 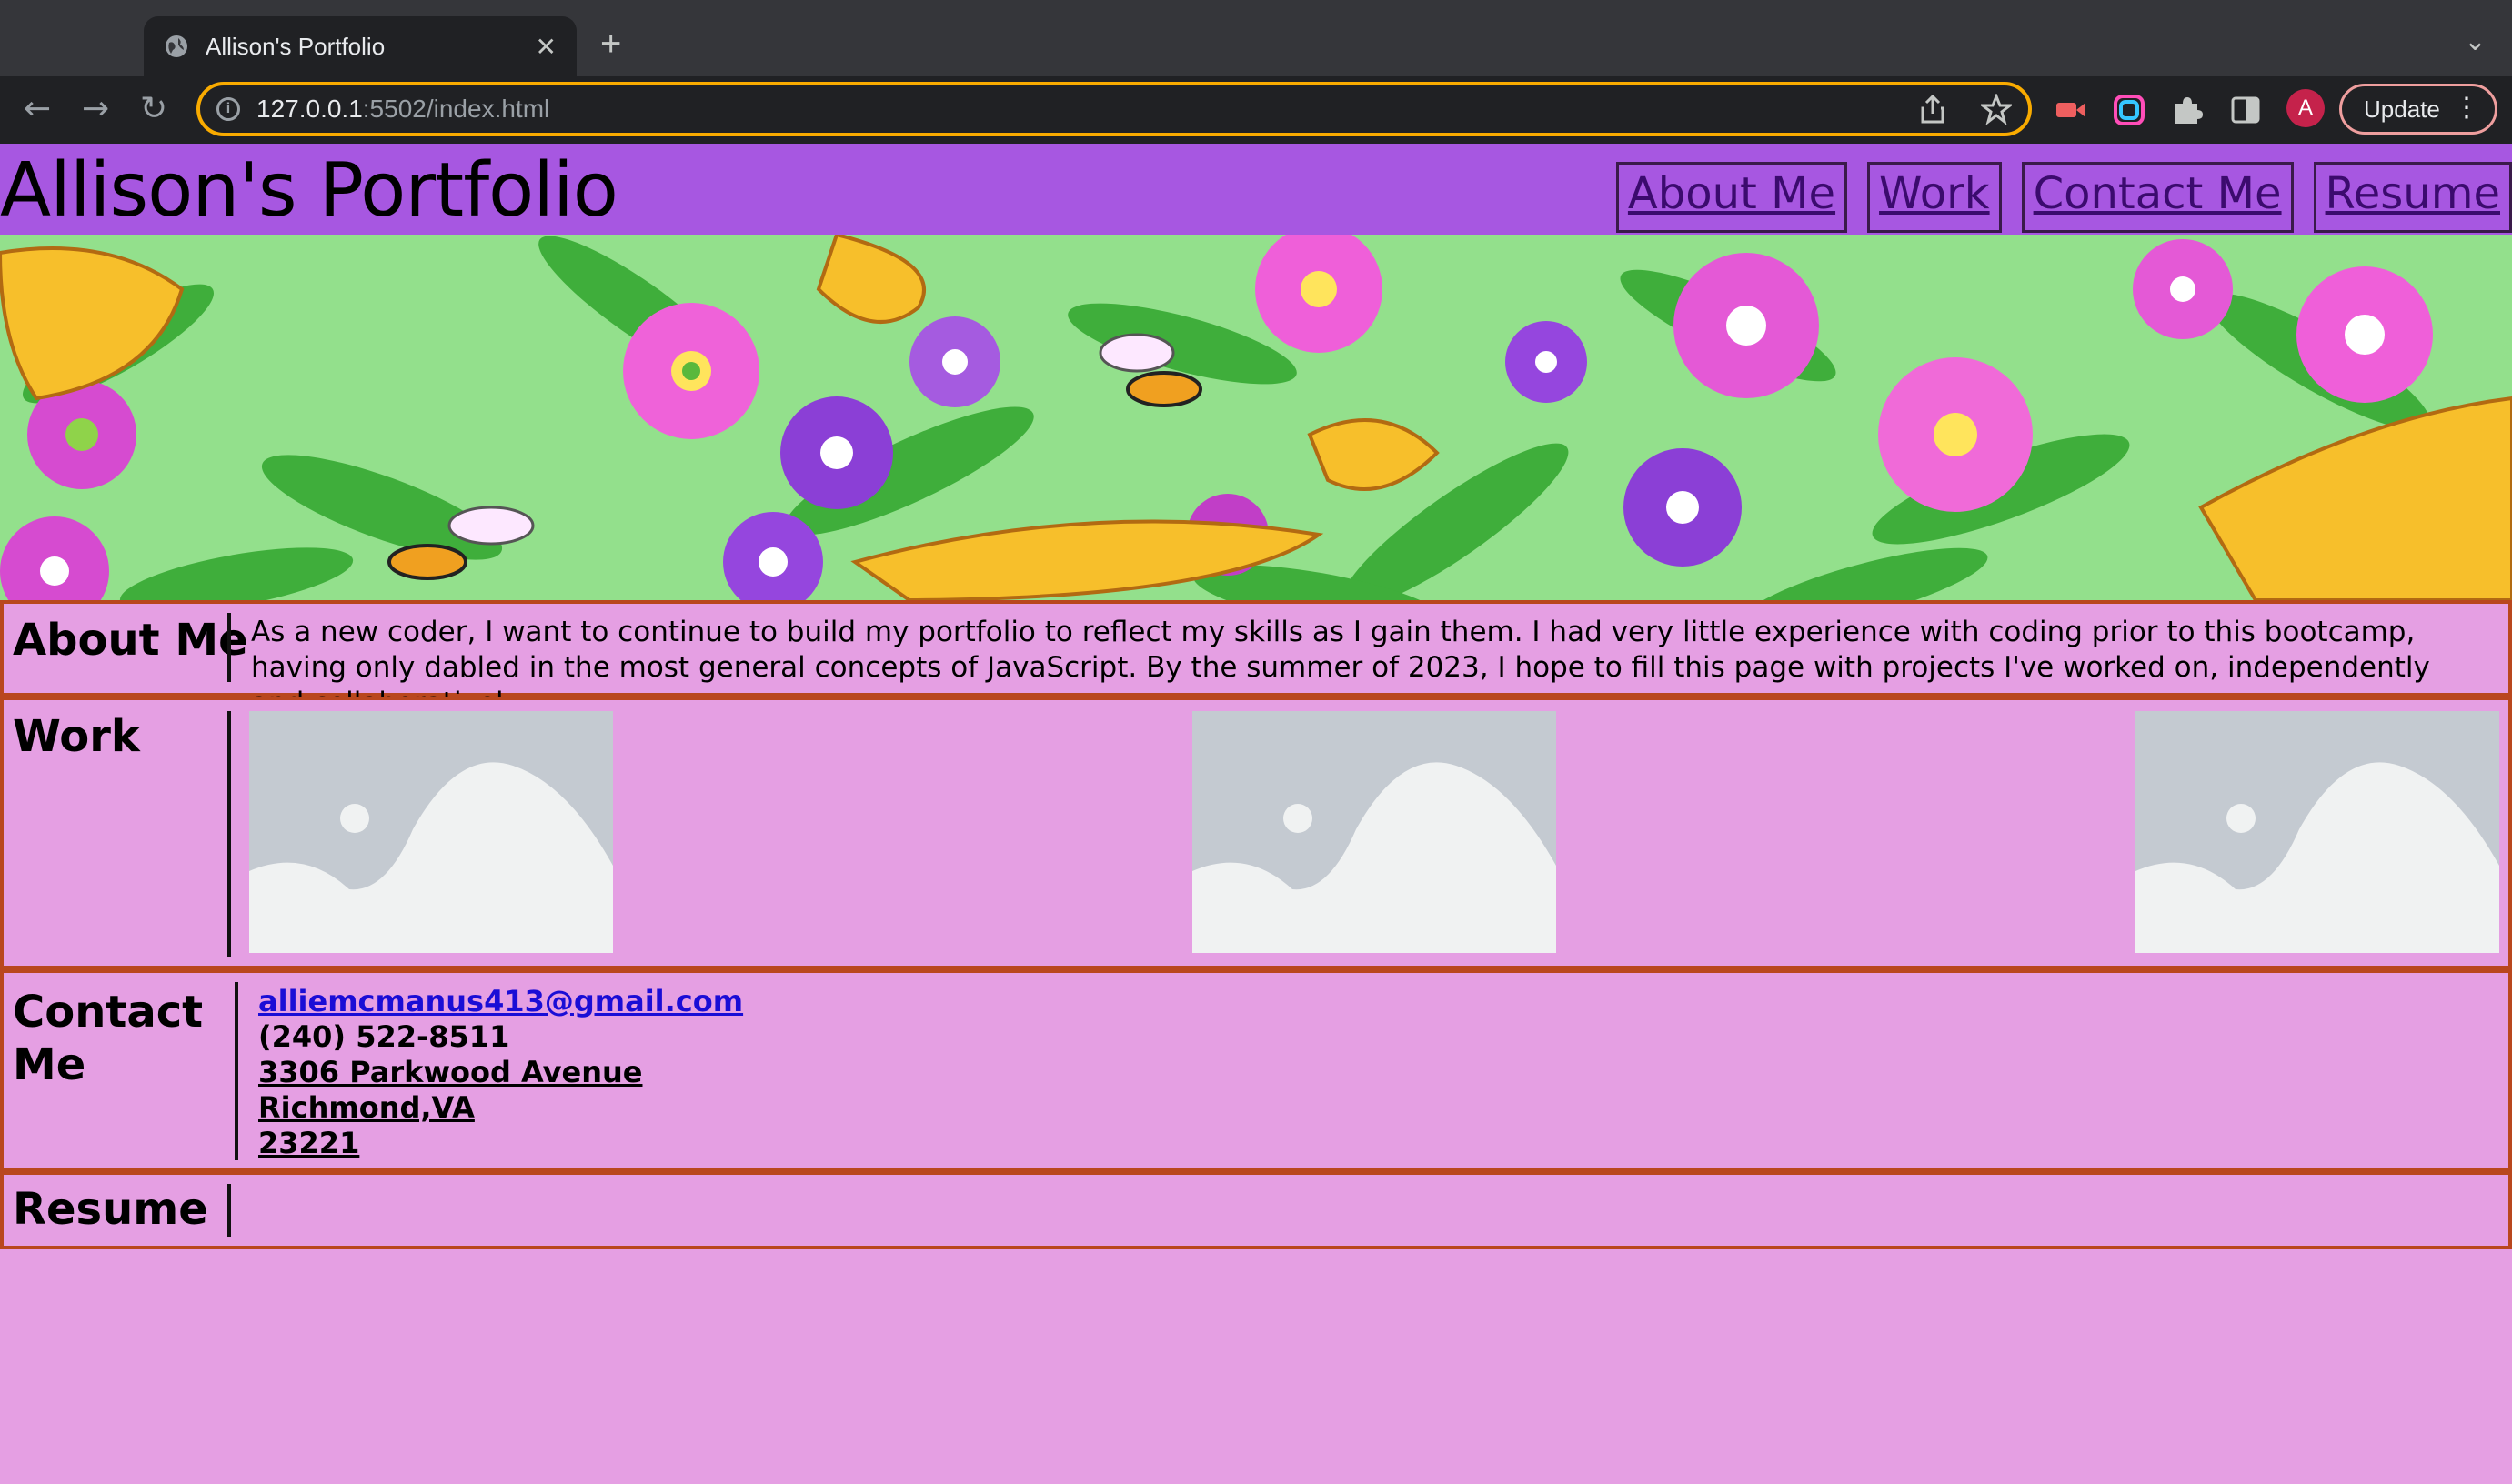 I want to click on contact-heading-line-1: Contact, so click(x=108, y=1013).